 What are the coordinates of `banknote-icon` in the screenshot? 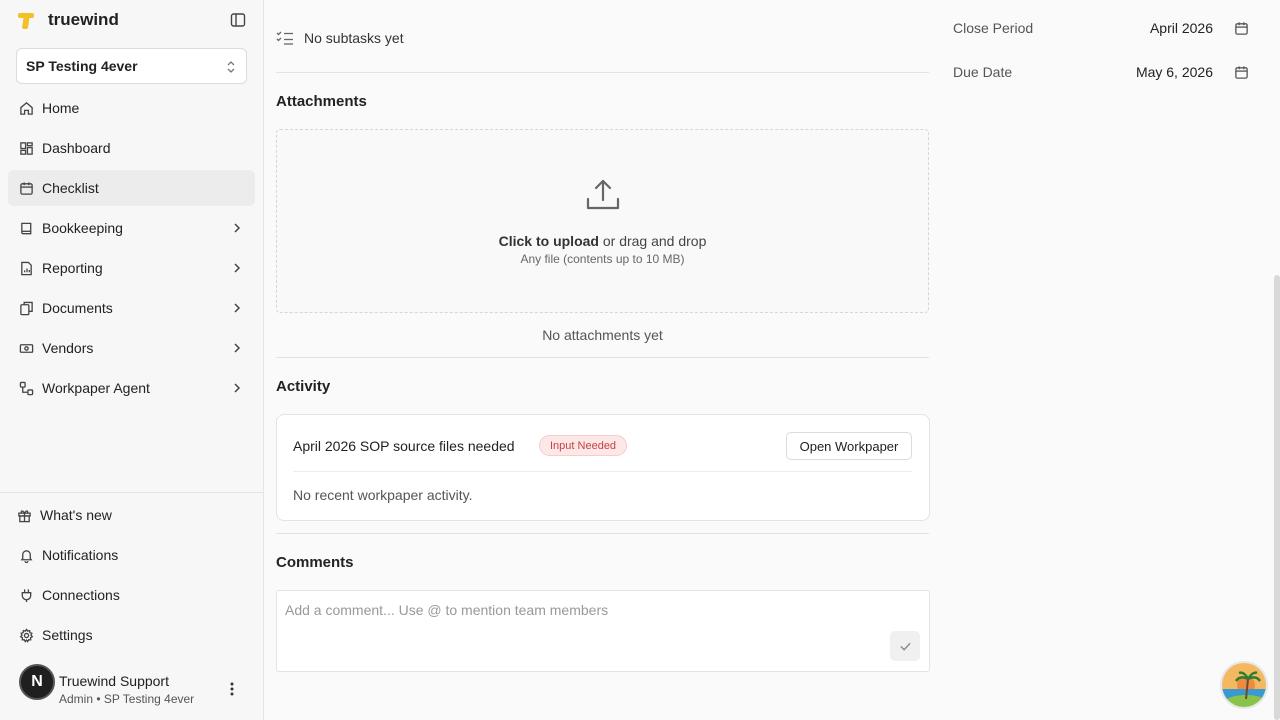 It's located at (26, 348).